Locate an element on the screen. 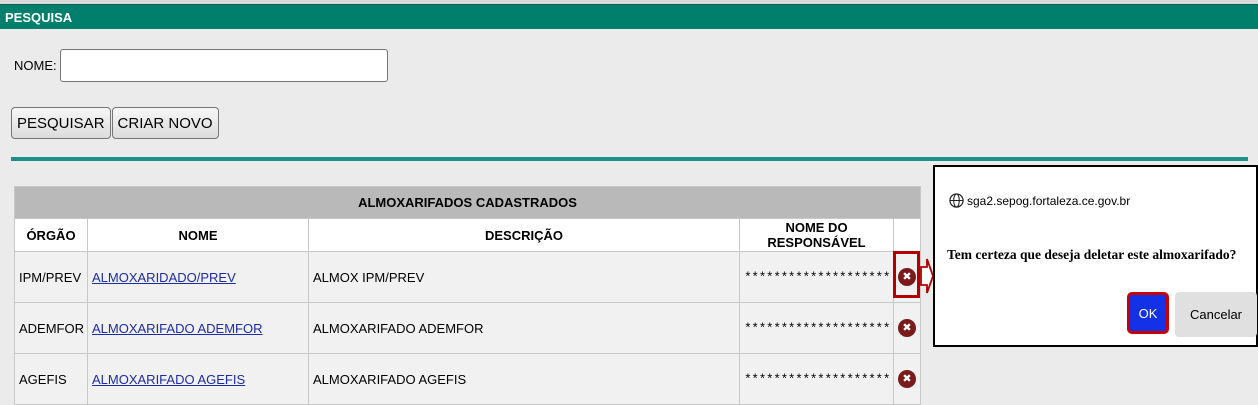 Image resolution: width=1258 pixels, height=405 pixels. dialog-origin: sga2.sepog.fortaleza.ce.gov.br is located at coordinates (1039, 200).